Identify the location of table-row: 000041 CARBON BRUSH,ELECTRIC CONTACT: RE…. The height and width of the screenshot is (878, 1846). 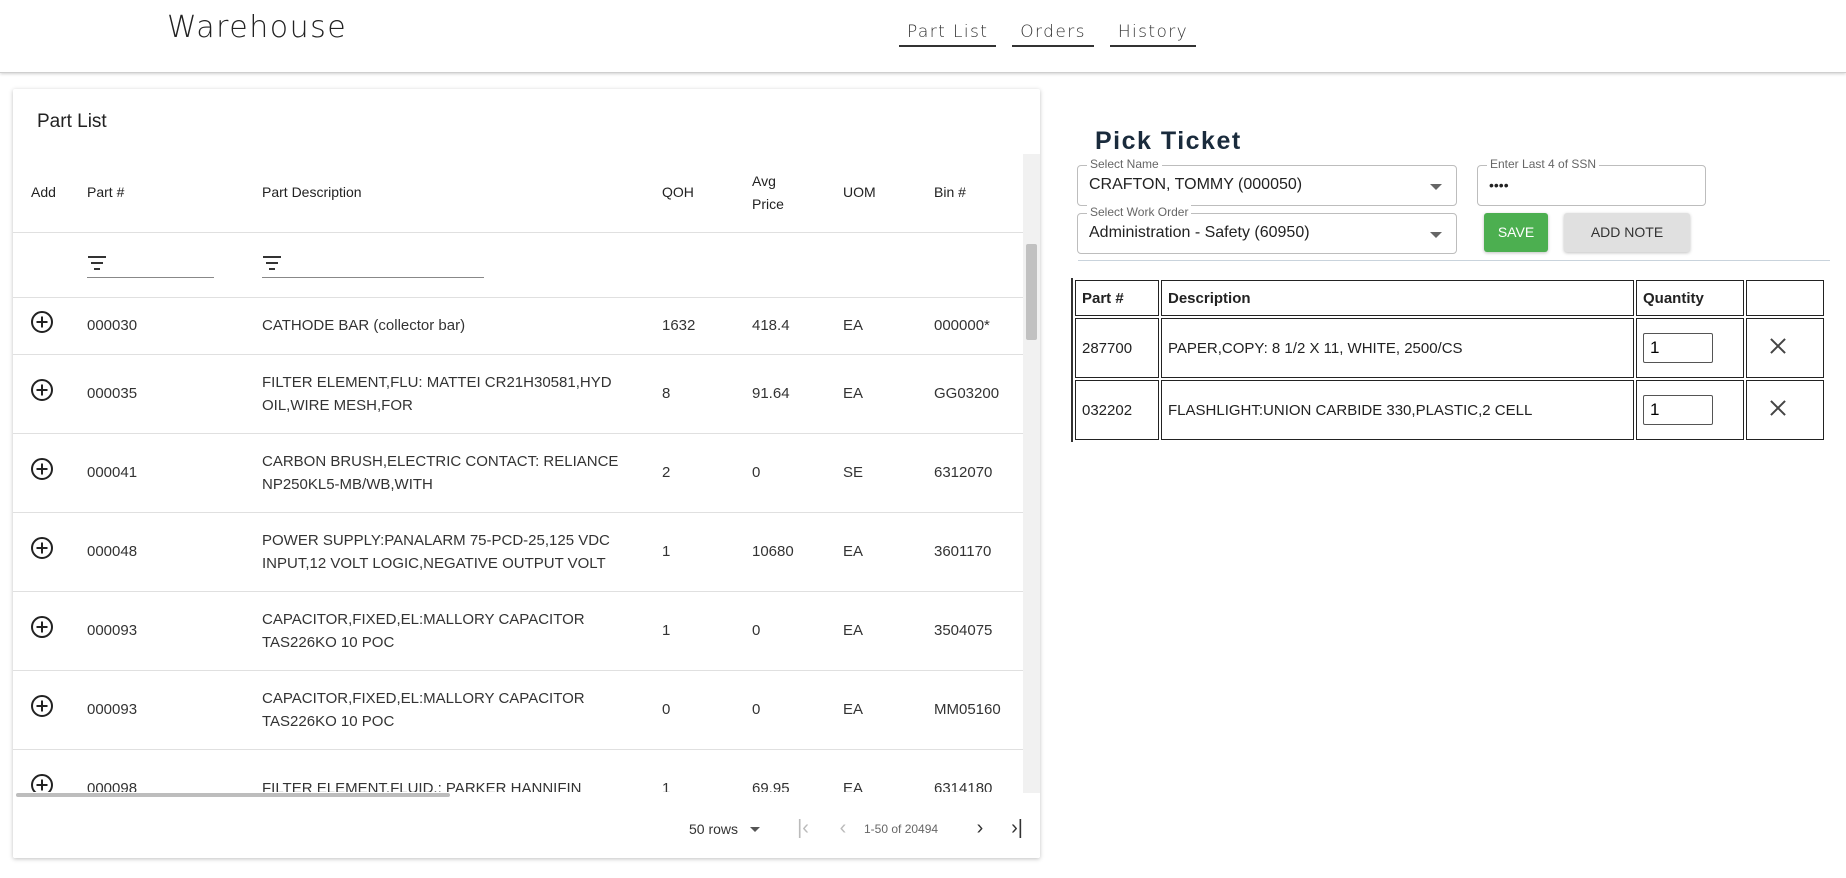
(518, 473).